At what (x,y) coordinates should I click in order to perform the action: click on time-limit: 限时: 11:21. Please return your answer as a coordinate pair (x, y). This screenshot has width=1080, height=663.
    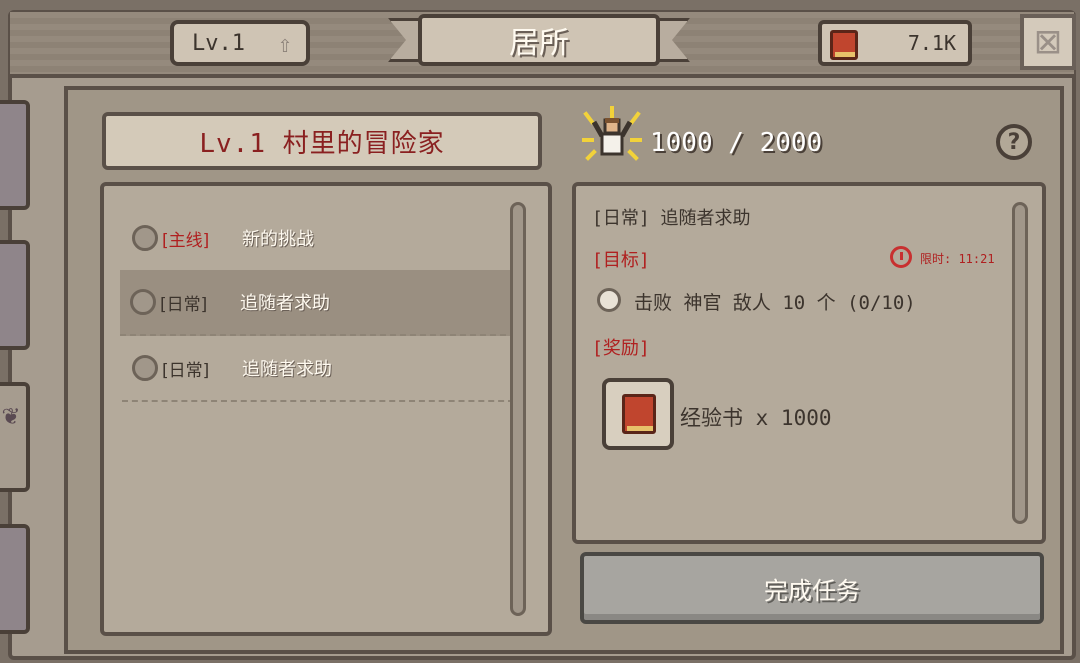
    Looking at the image, I should click on (957, 259).